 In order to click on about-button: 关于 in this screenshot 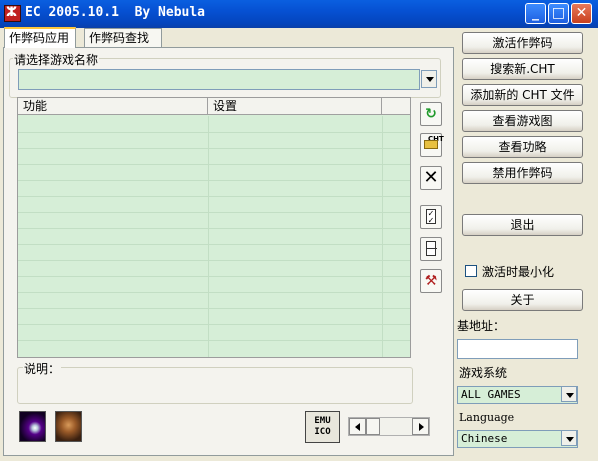, I will do `click(522, 300)`.